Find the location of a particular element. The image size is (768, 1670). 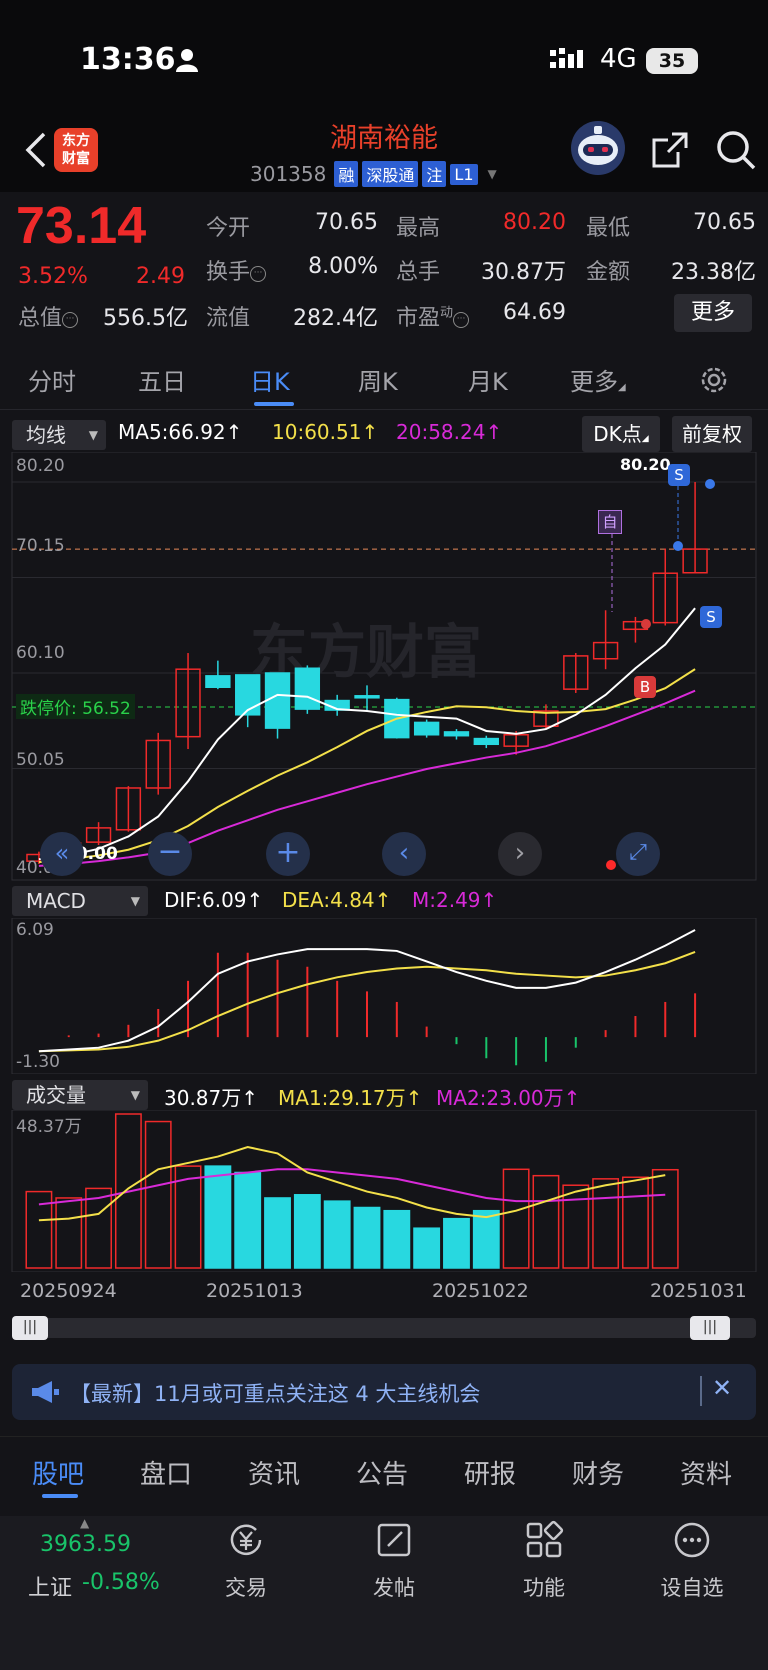

settings-gear-icon is located at coordinates (714, 380).